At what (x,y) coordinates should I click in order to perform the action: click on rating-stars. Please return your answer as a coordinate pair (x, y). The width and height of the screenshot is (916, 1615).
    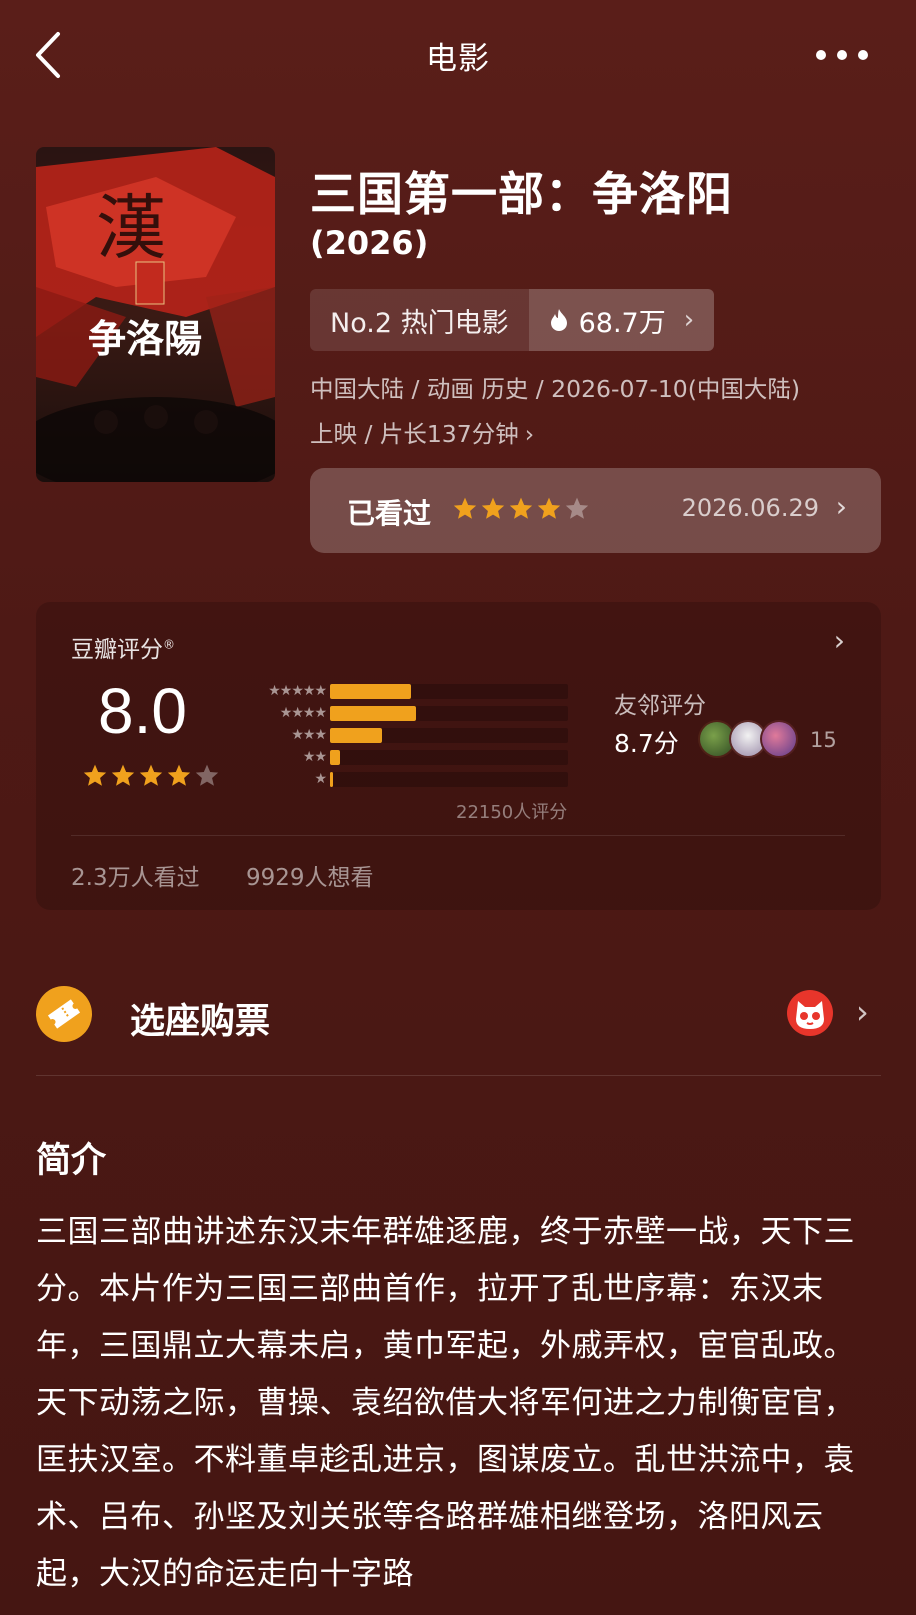
    Looking at the image, I should click on (151, 776).